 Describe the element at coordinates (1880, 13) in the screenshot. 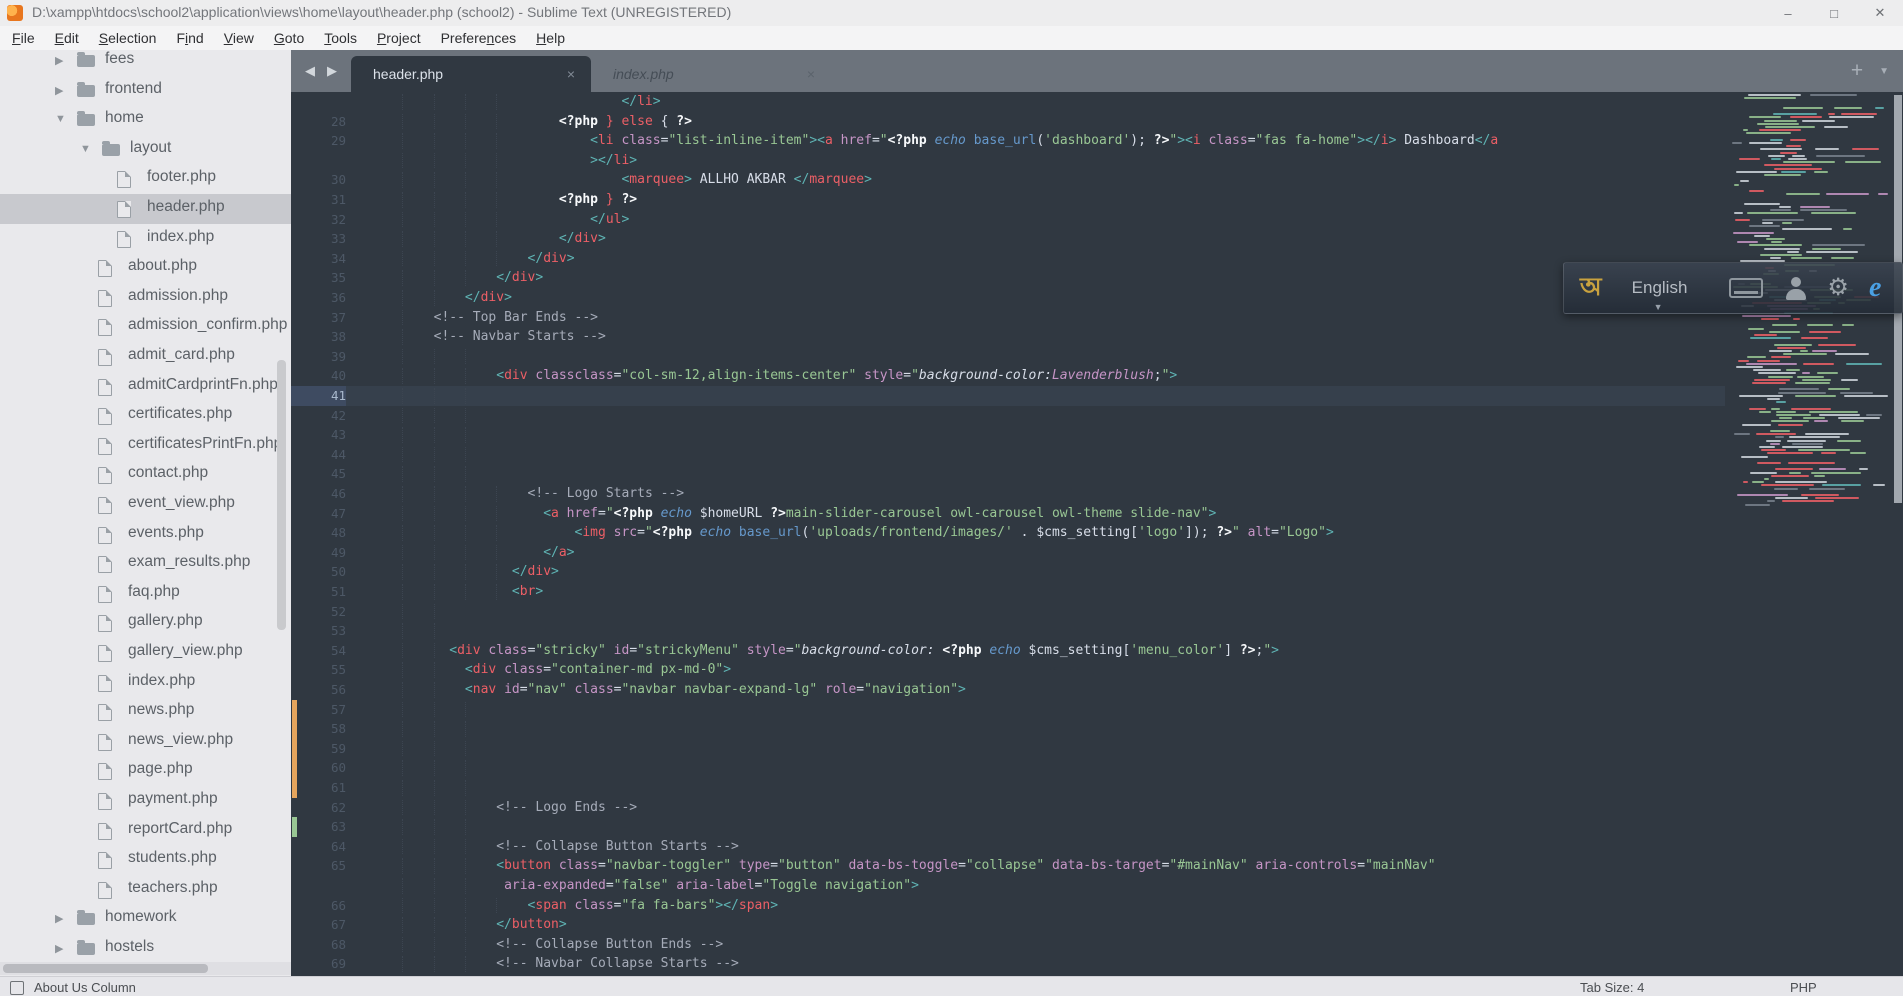

I see `close-icon: ✕` at that location.